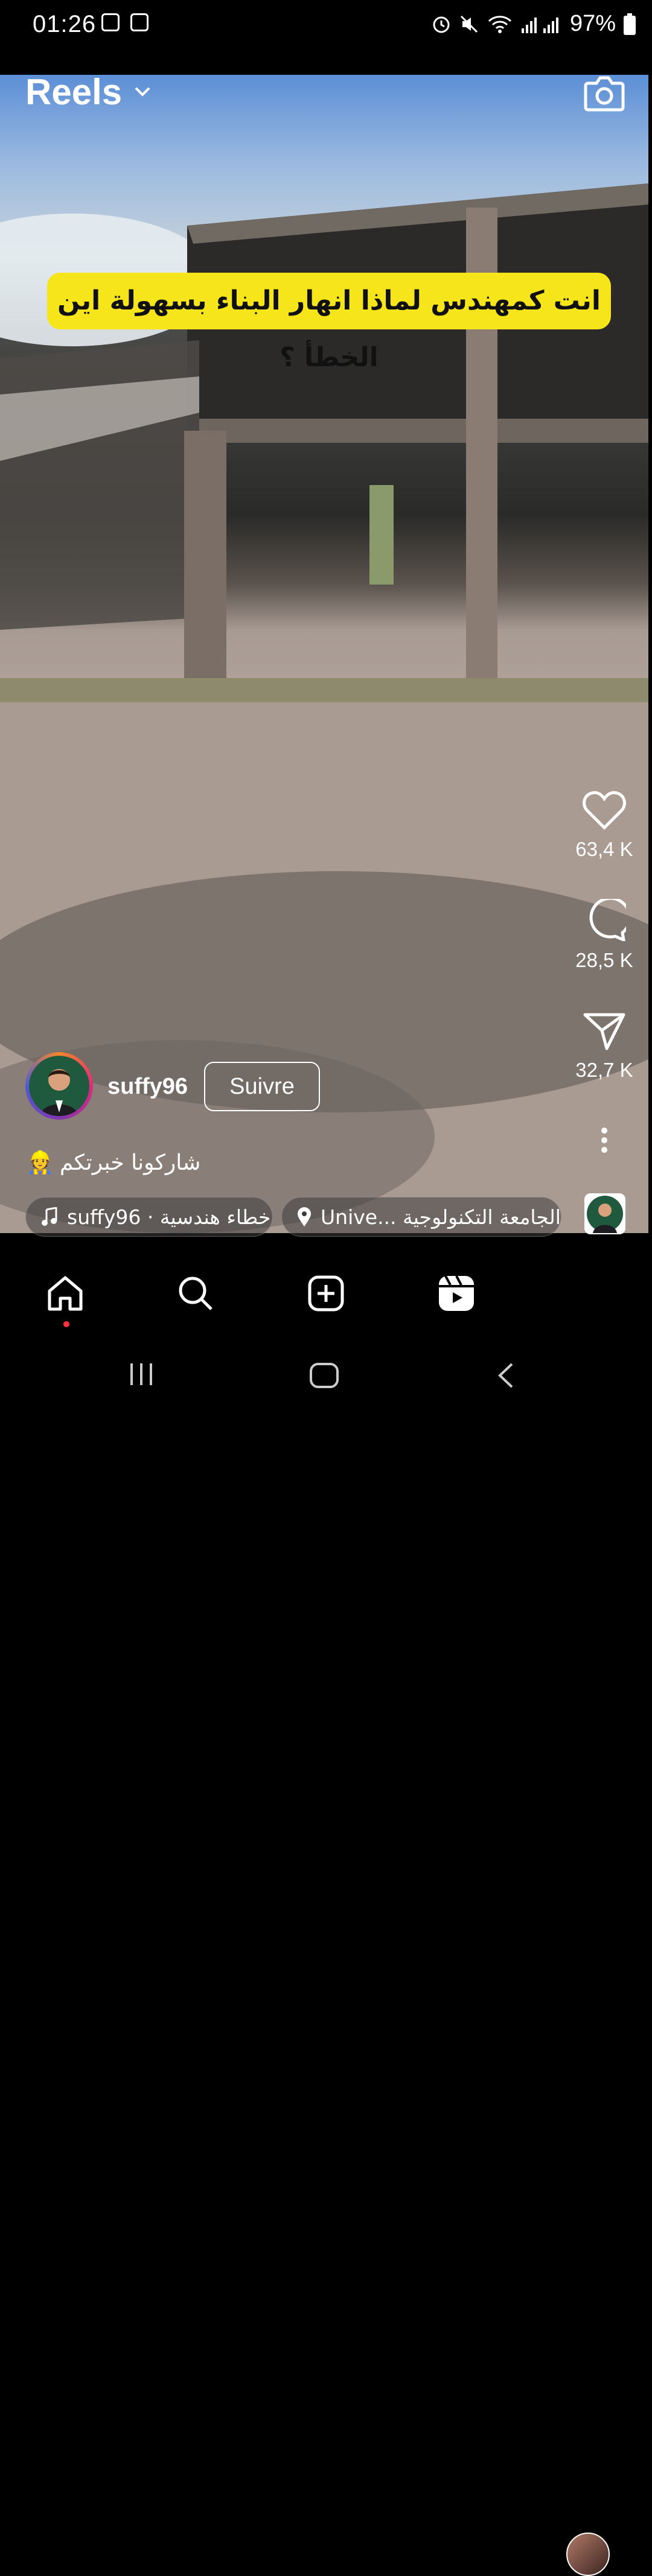  I want to click on audio-chip: suffy96 · أخطاء هندسية, so click(149, 1217).